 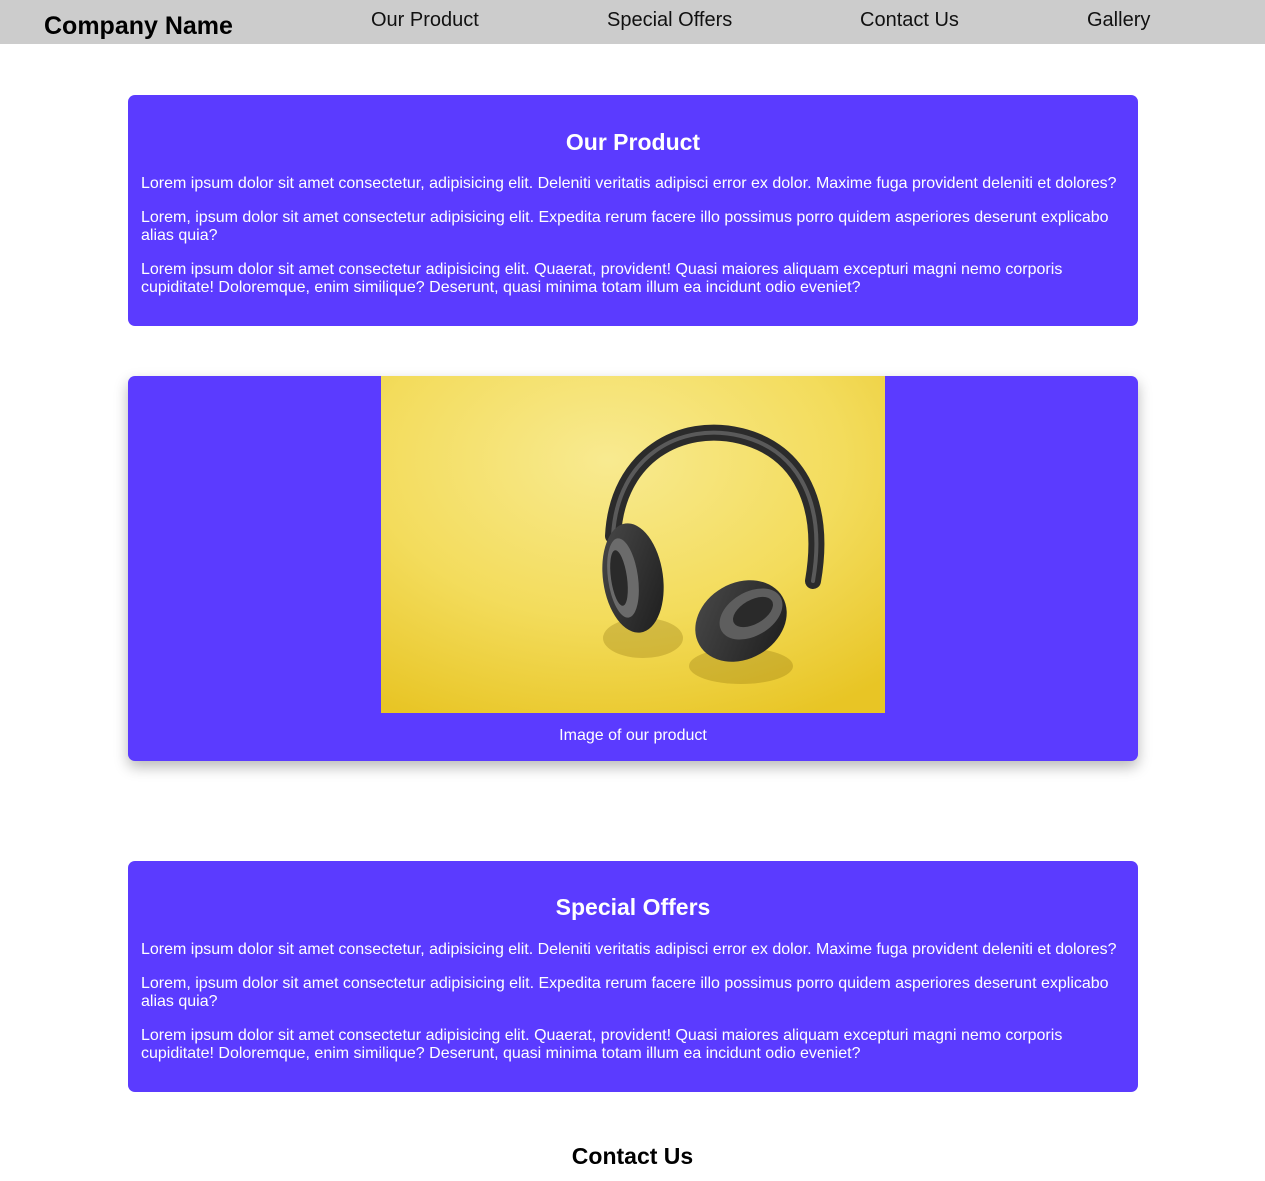 What do you see at coordinates (633, 142) in the screenshot?
I see `product-title: Our Product` at bounding box center [633, 142].